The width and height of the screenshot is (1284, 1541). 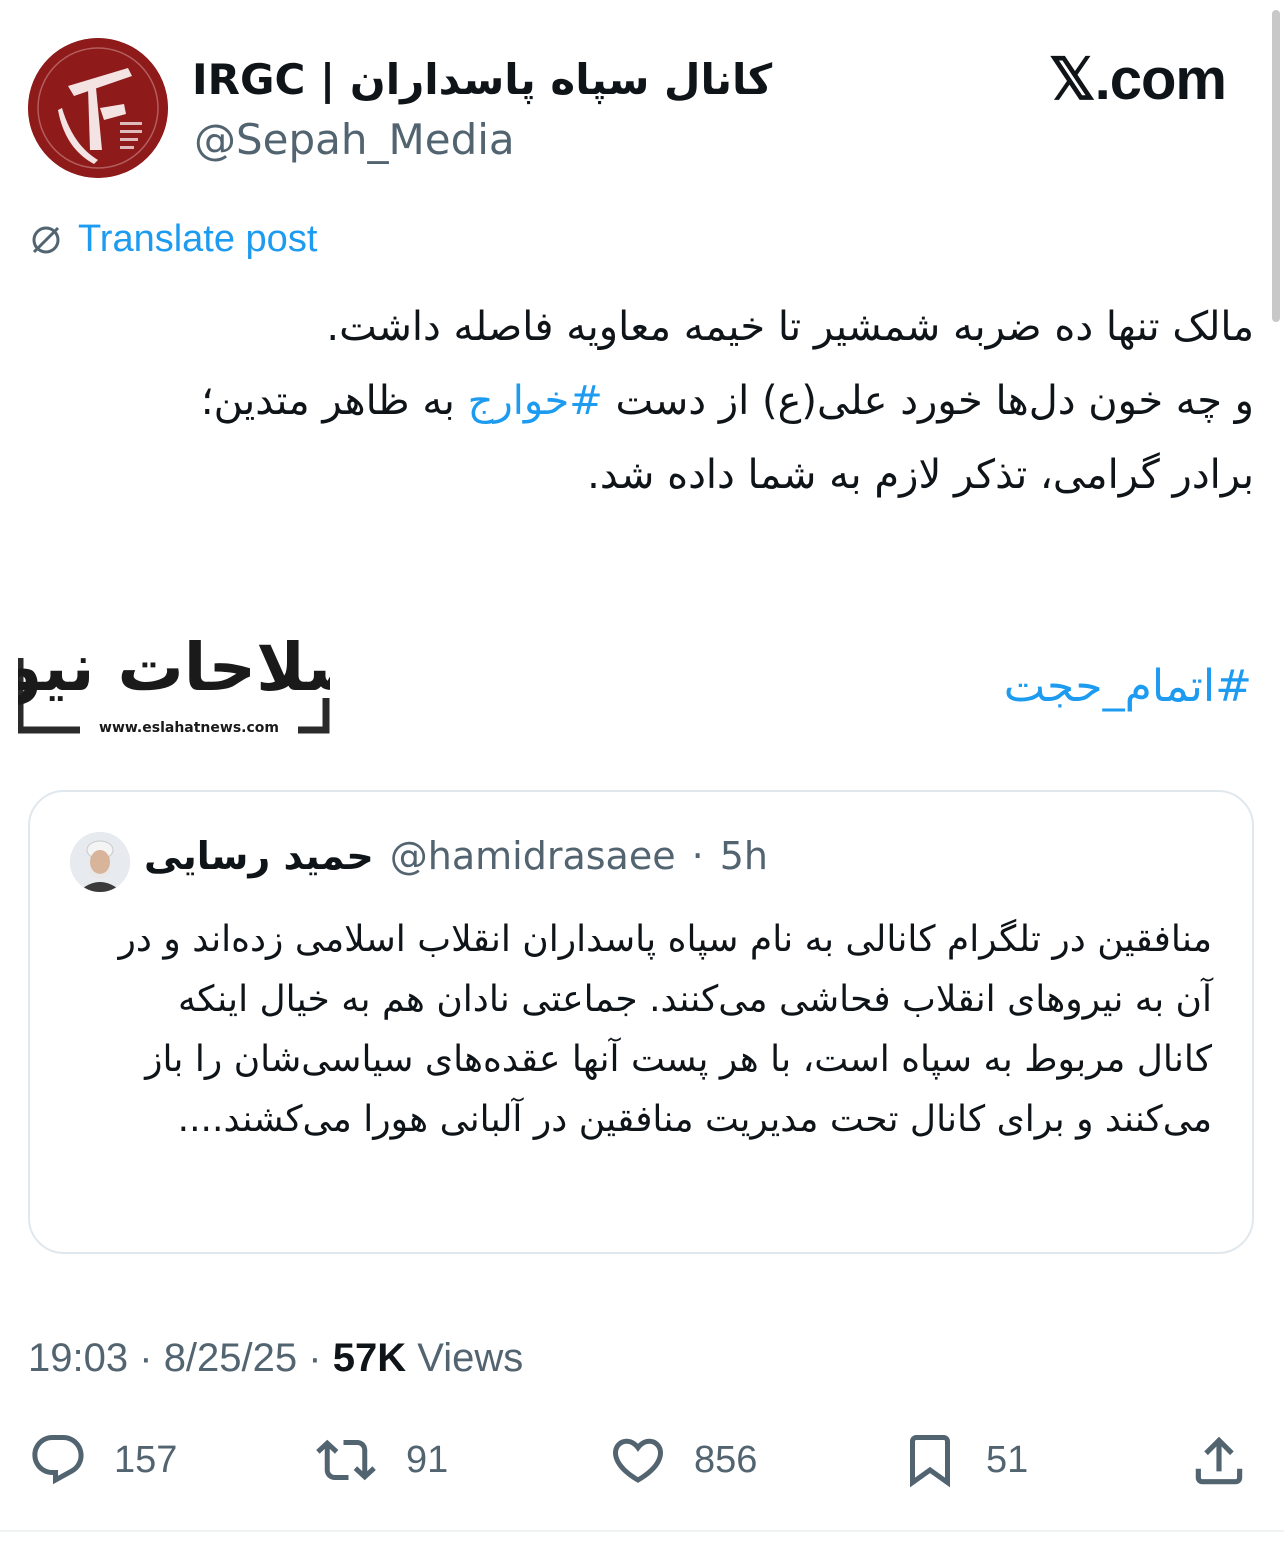 I want to click on tweet-meta: 19:03 · 8/25/25 · 57K Views, so click(x=275, y=1358).